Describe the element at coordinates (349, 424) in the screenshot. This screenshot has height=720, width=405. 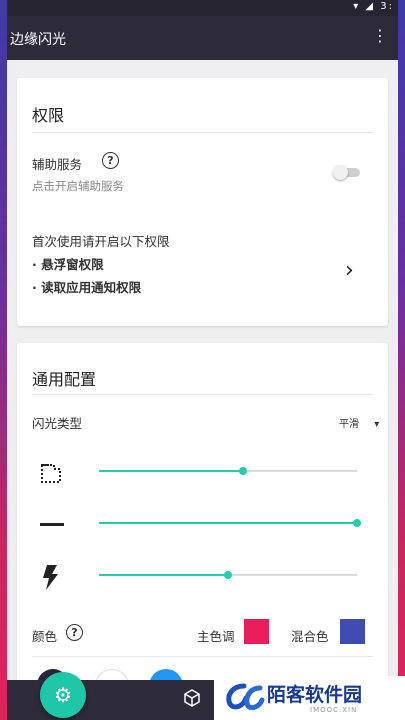
I see `flash-type-value: 平滑` at that location.